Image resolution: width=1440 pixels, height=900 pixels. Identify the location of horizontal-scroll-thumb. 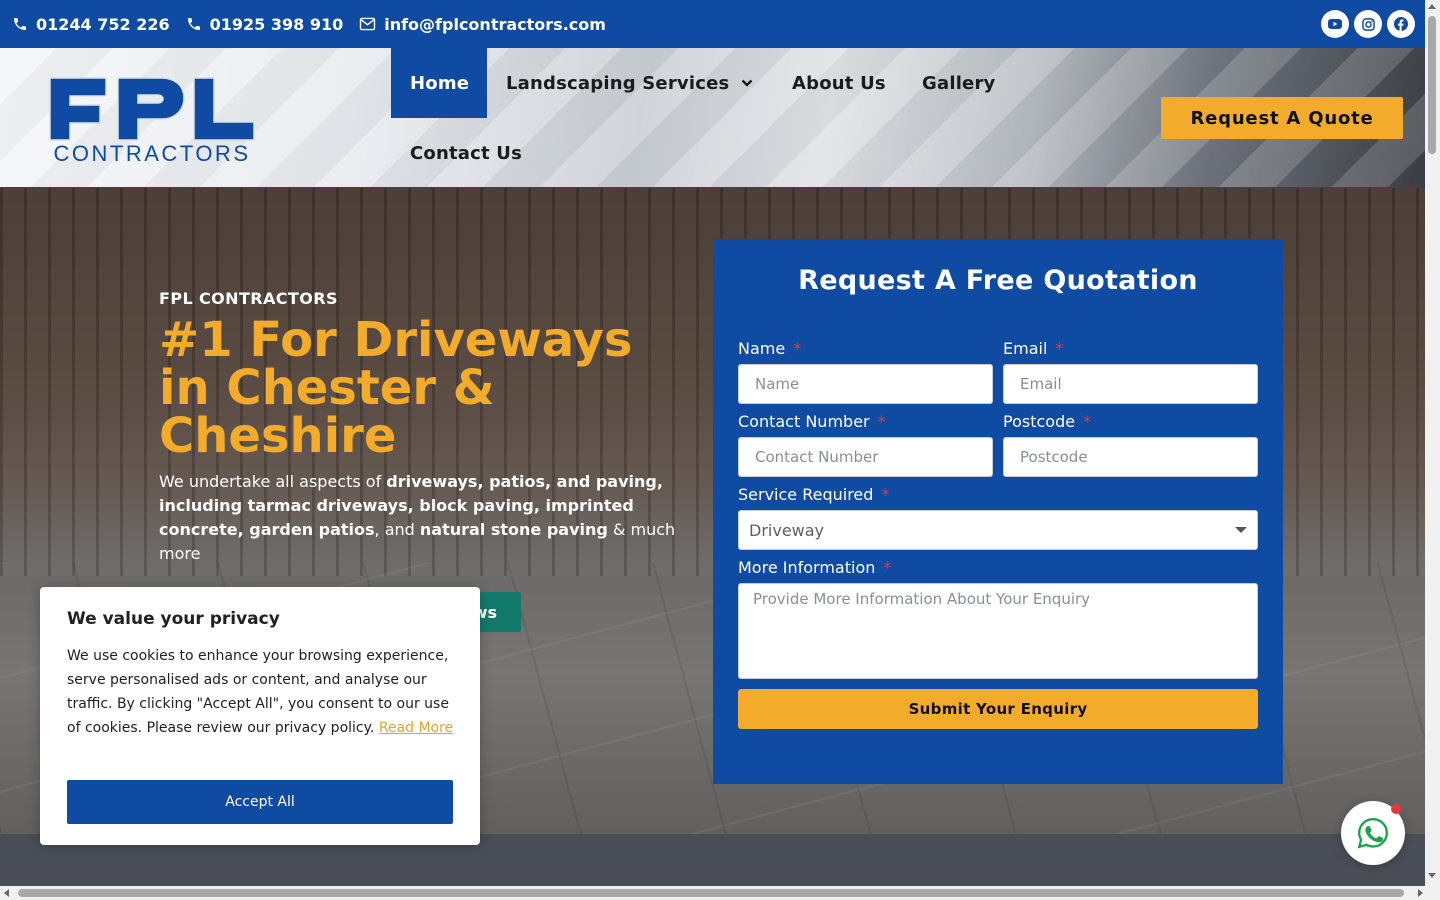
(711, 893).